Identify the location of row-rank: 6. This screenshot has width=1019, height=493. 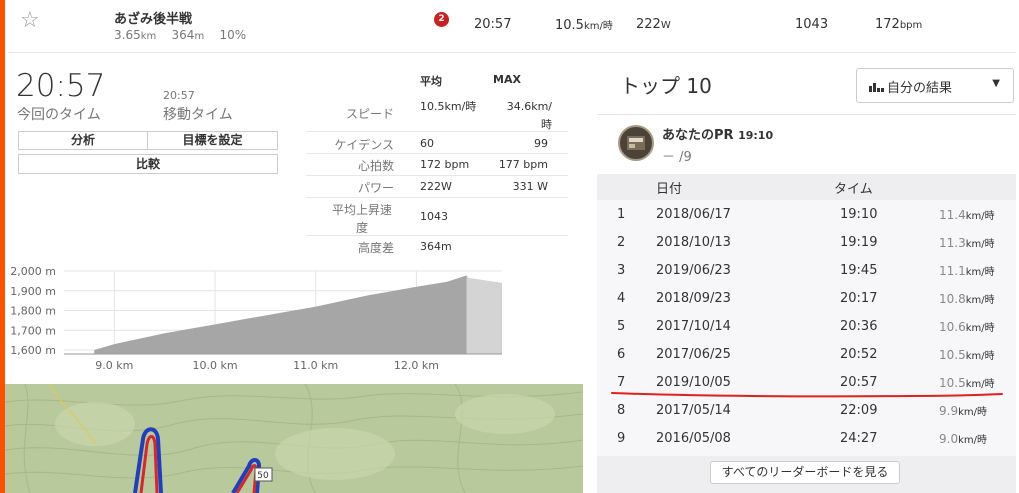
(621, 354).